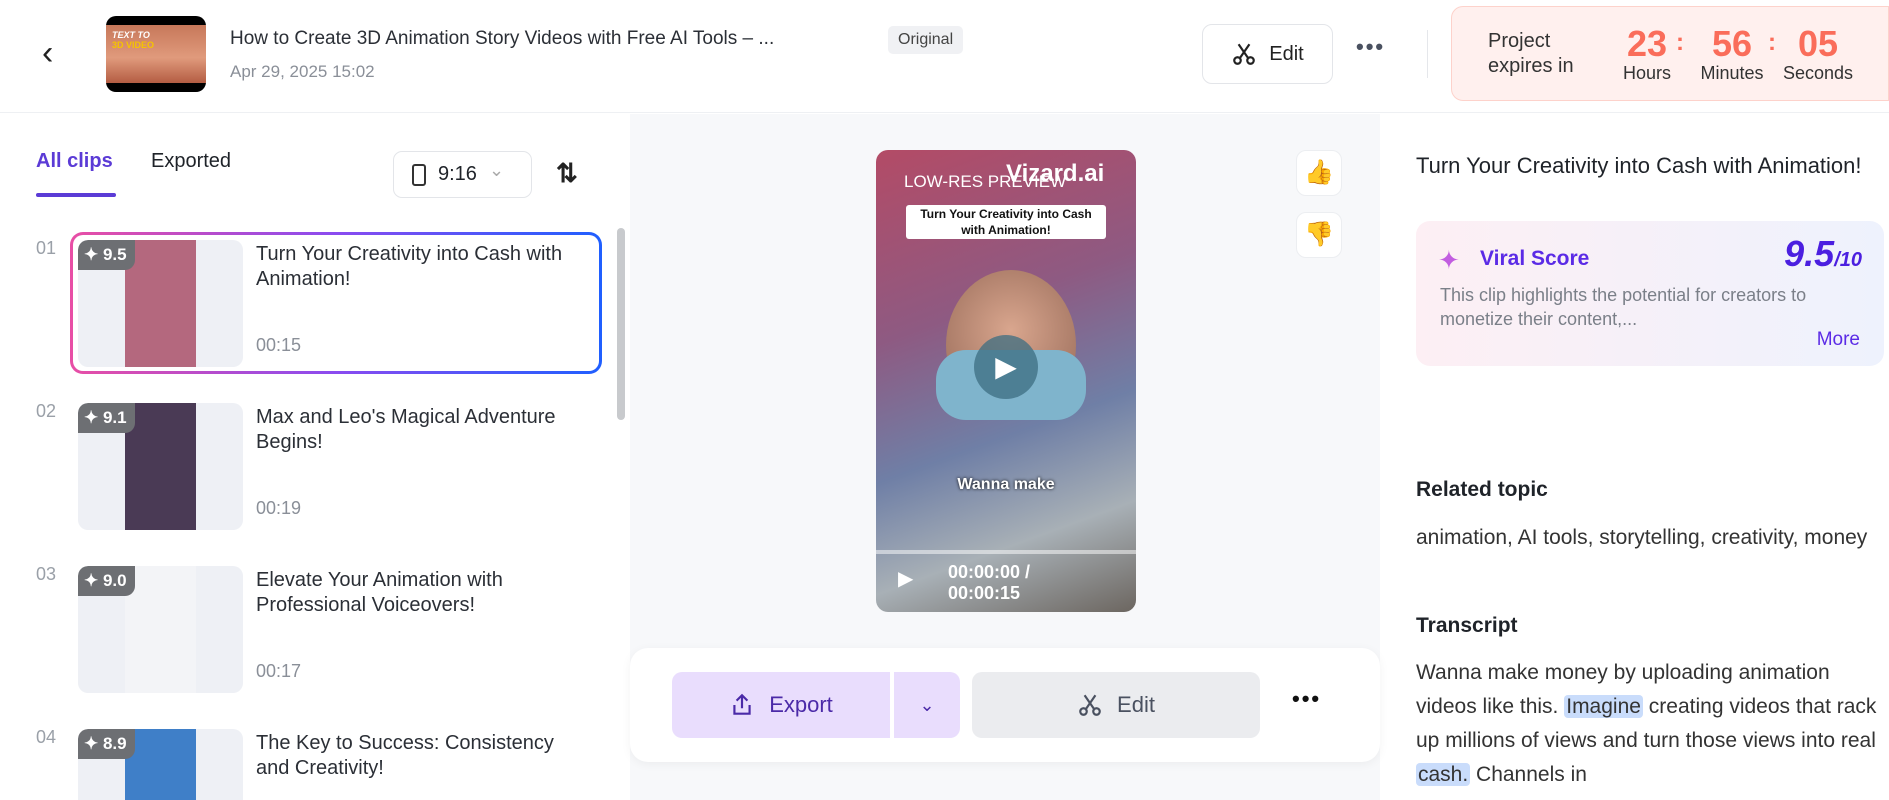 This screenshot has width=1889, height=800. Describe the element at coordinates (1818, 73) in the screenshot. I see `seconds-label: Seconds` at that location.